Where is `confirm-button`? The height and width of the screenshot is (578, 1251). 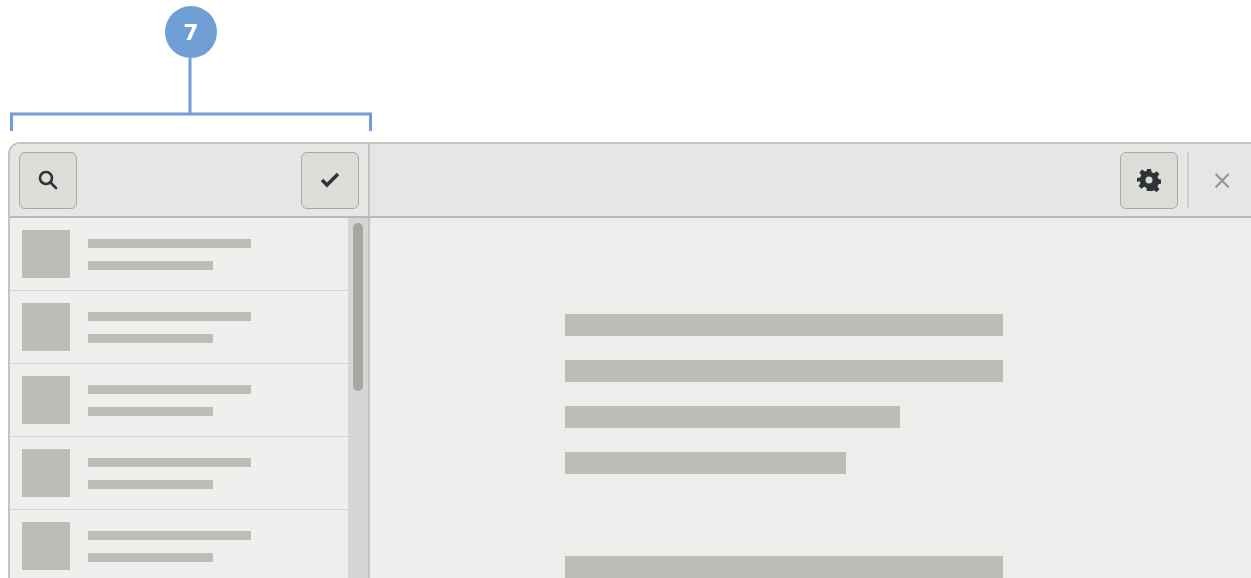
confirm-button is located at coordinates (330, 180).